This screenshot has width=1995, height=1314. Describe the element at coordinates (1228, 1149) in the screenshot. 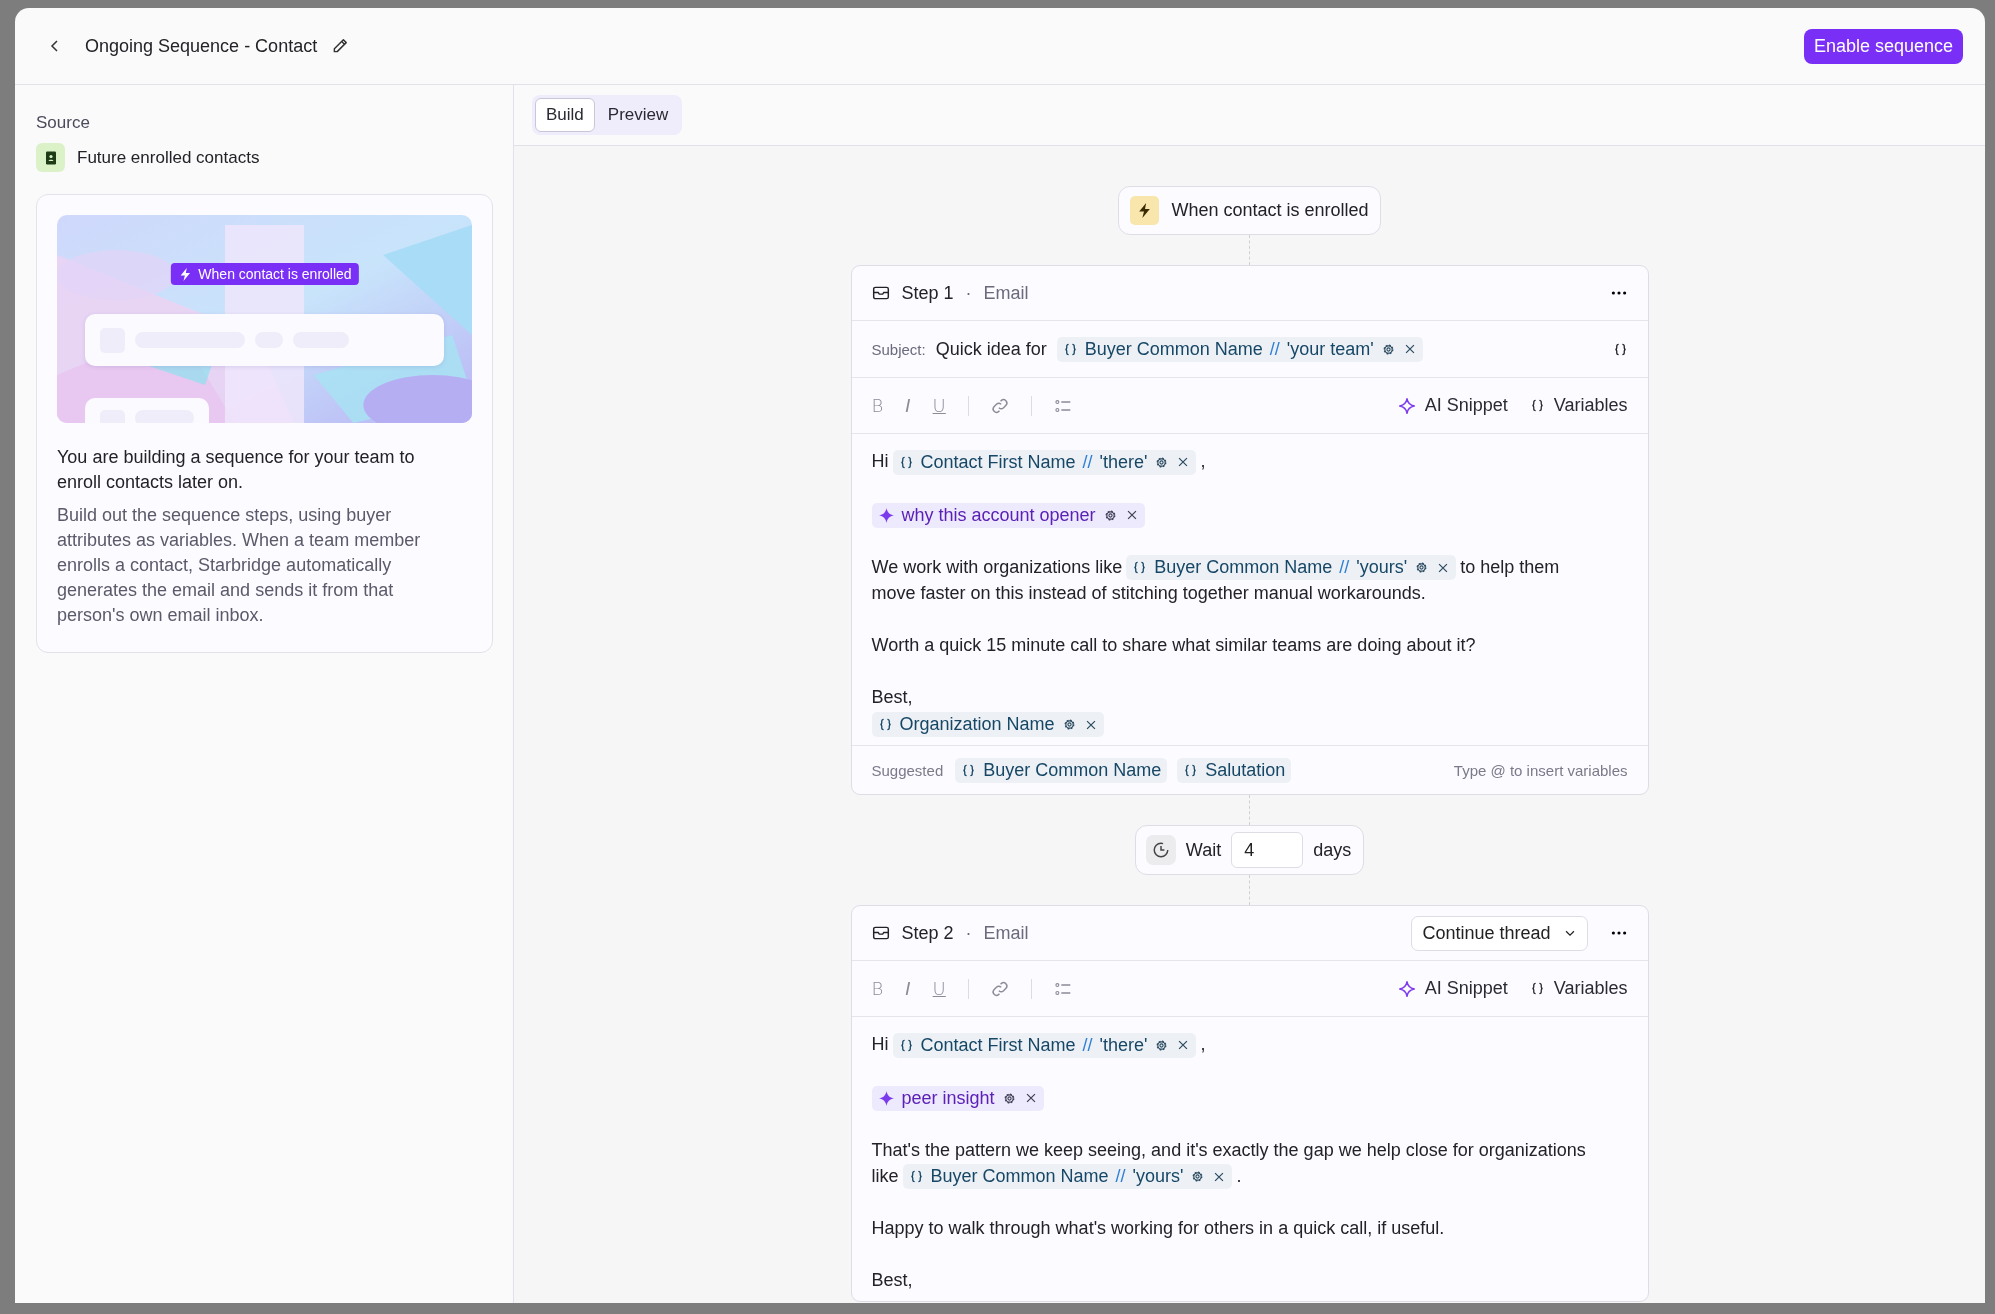

I see `body-text: That's the pattern we keep seeing, and it's exactly the gap we help close for organizations` at that location.